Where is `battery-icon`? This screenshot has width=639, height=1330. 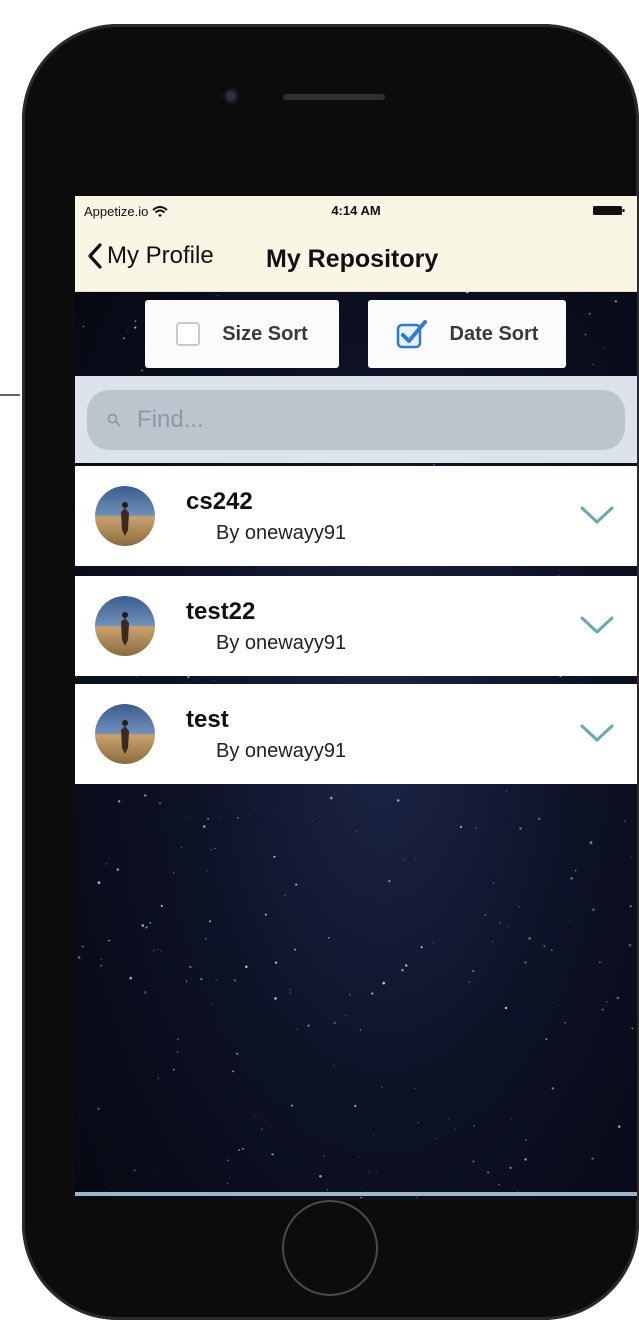 battery-icon is located at coordinates (609, 210).